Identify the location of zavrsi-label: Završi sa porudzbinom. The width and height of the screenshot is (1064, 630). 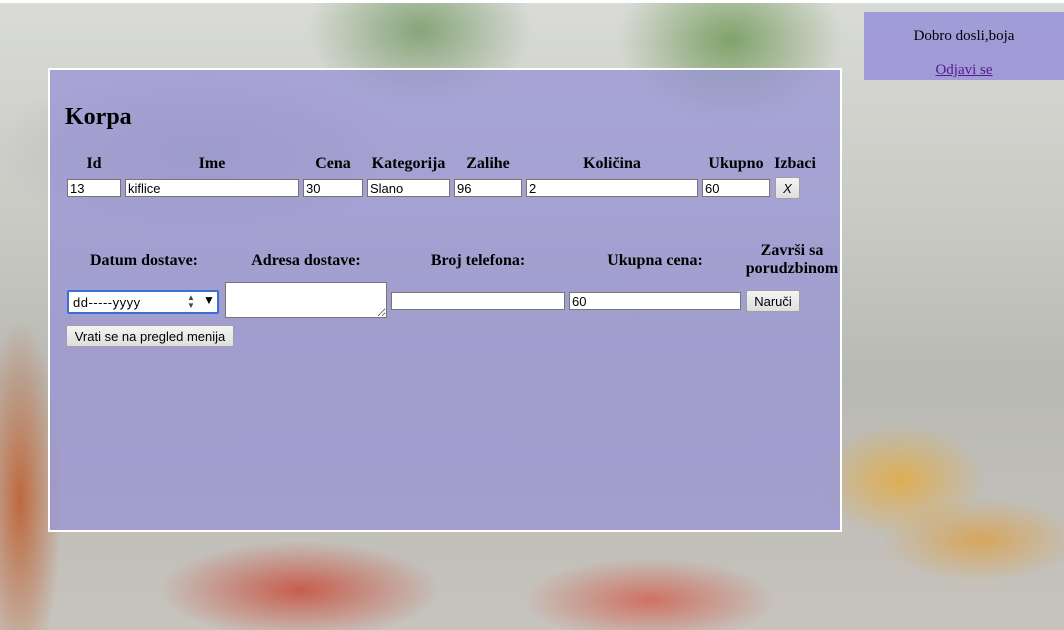
(792, 260).